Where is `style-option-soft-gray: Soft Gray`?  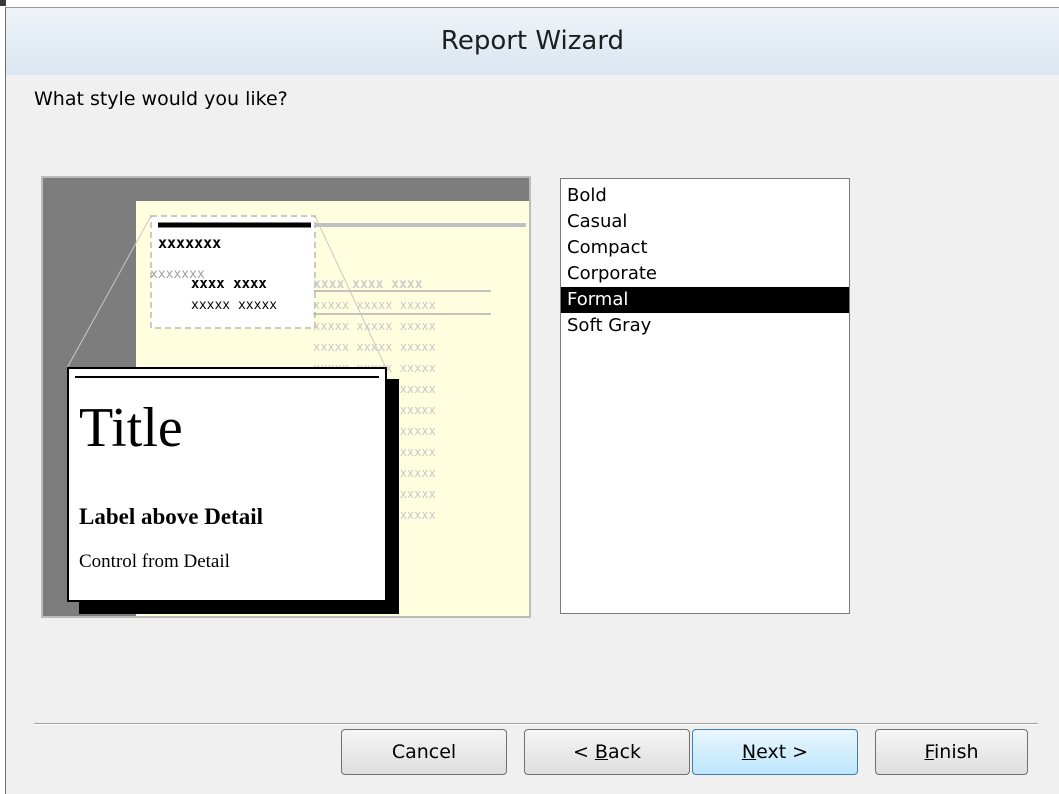 style-option-soft-gray: Soft Gray is located at coordinates (705, 326).